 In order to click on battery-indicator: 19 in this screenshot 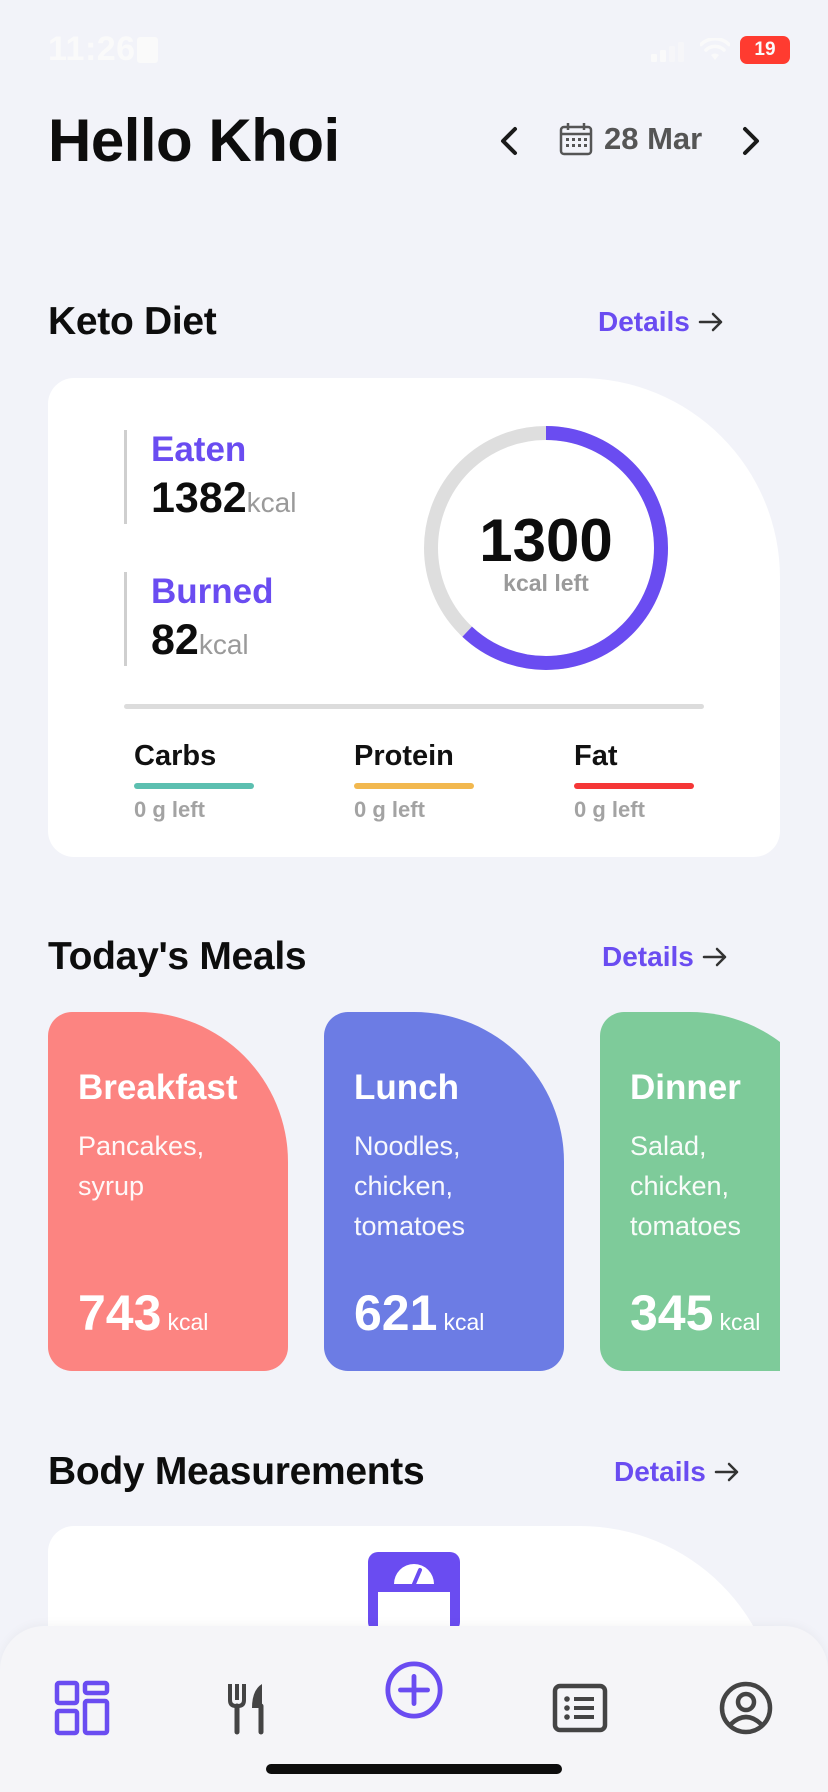, I will do `click(765, 50)`.